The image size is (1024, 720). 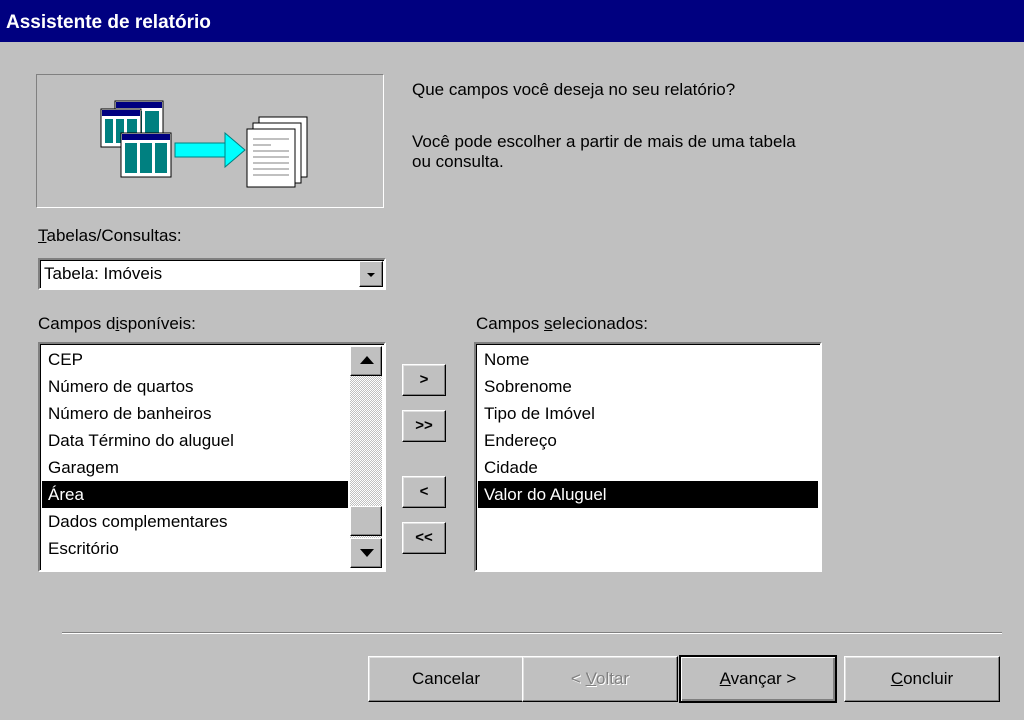 What do you see at coordinates (758, 679) in the screenshot?
I see `next-button: Avançar >` at bounding box center [758, 679].